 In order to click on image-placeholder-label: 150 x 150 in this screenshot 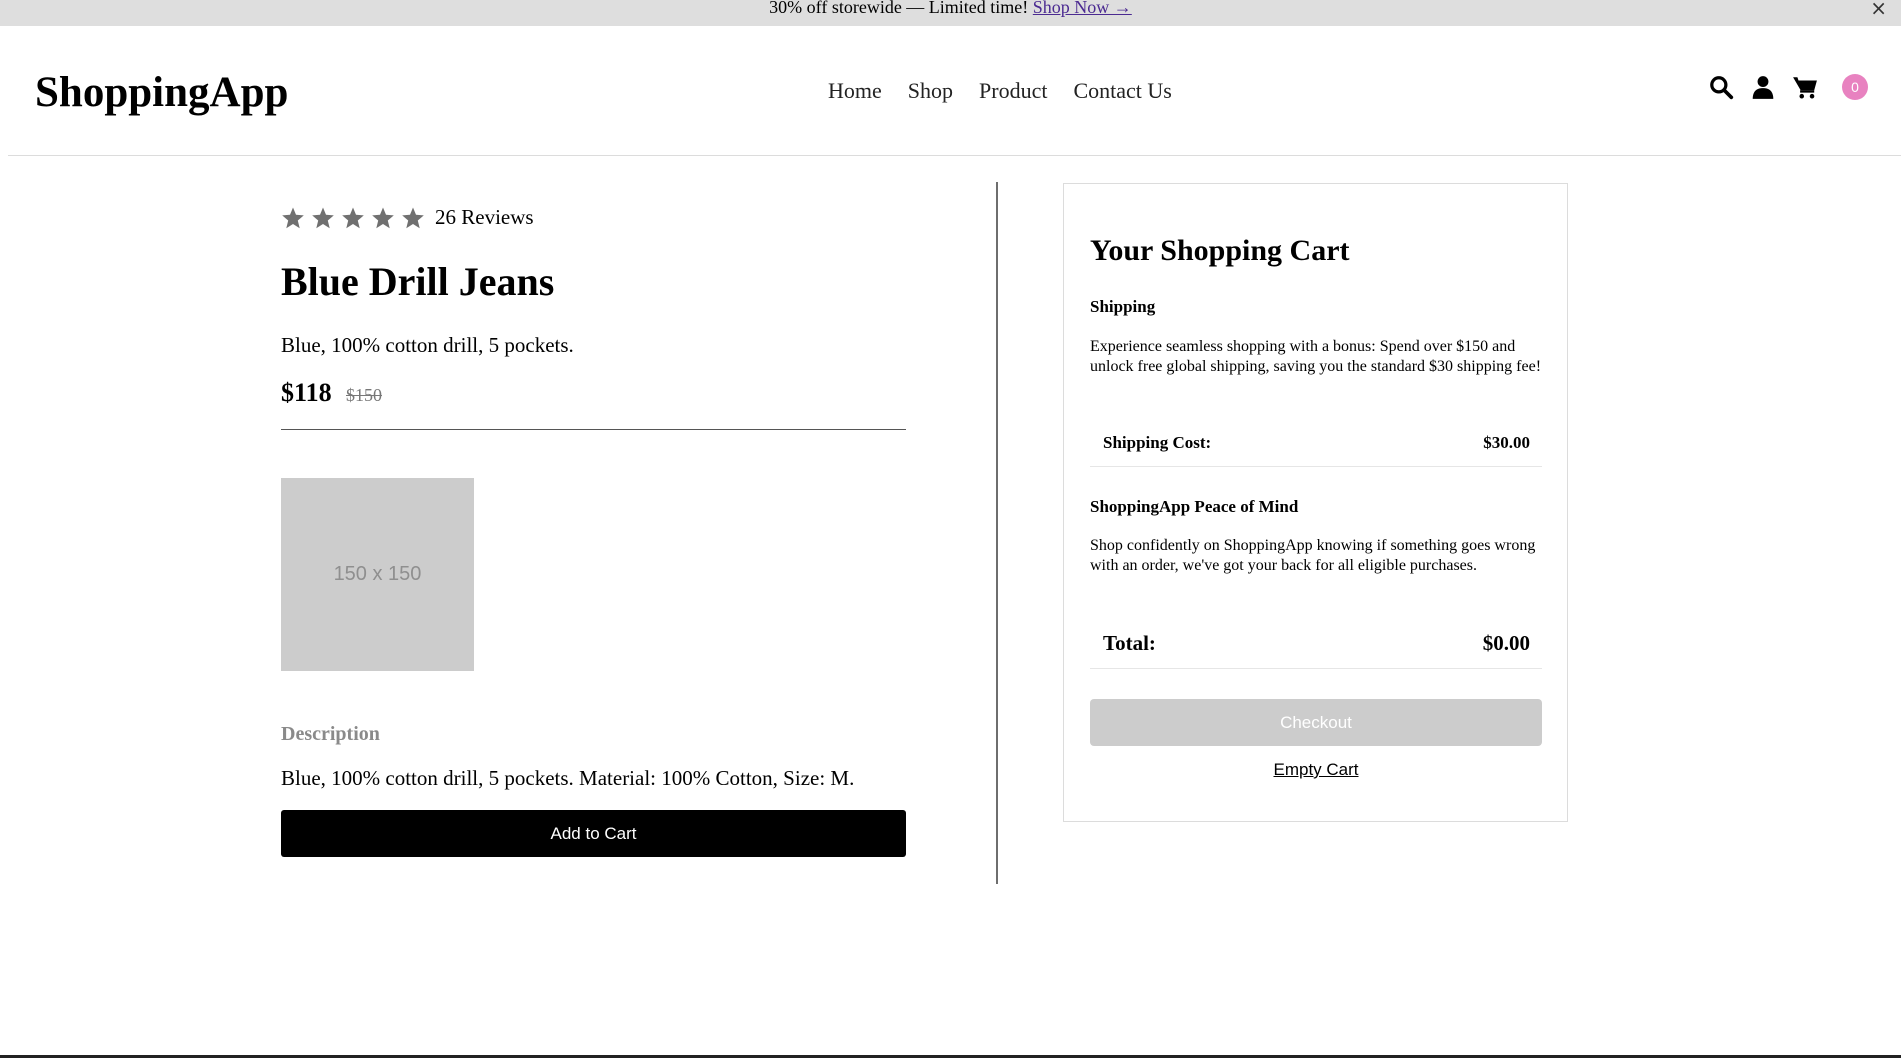, I will do `click(377, 574)`.